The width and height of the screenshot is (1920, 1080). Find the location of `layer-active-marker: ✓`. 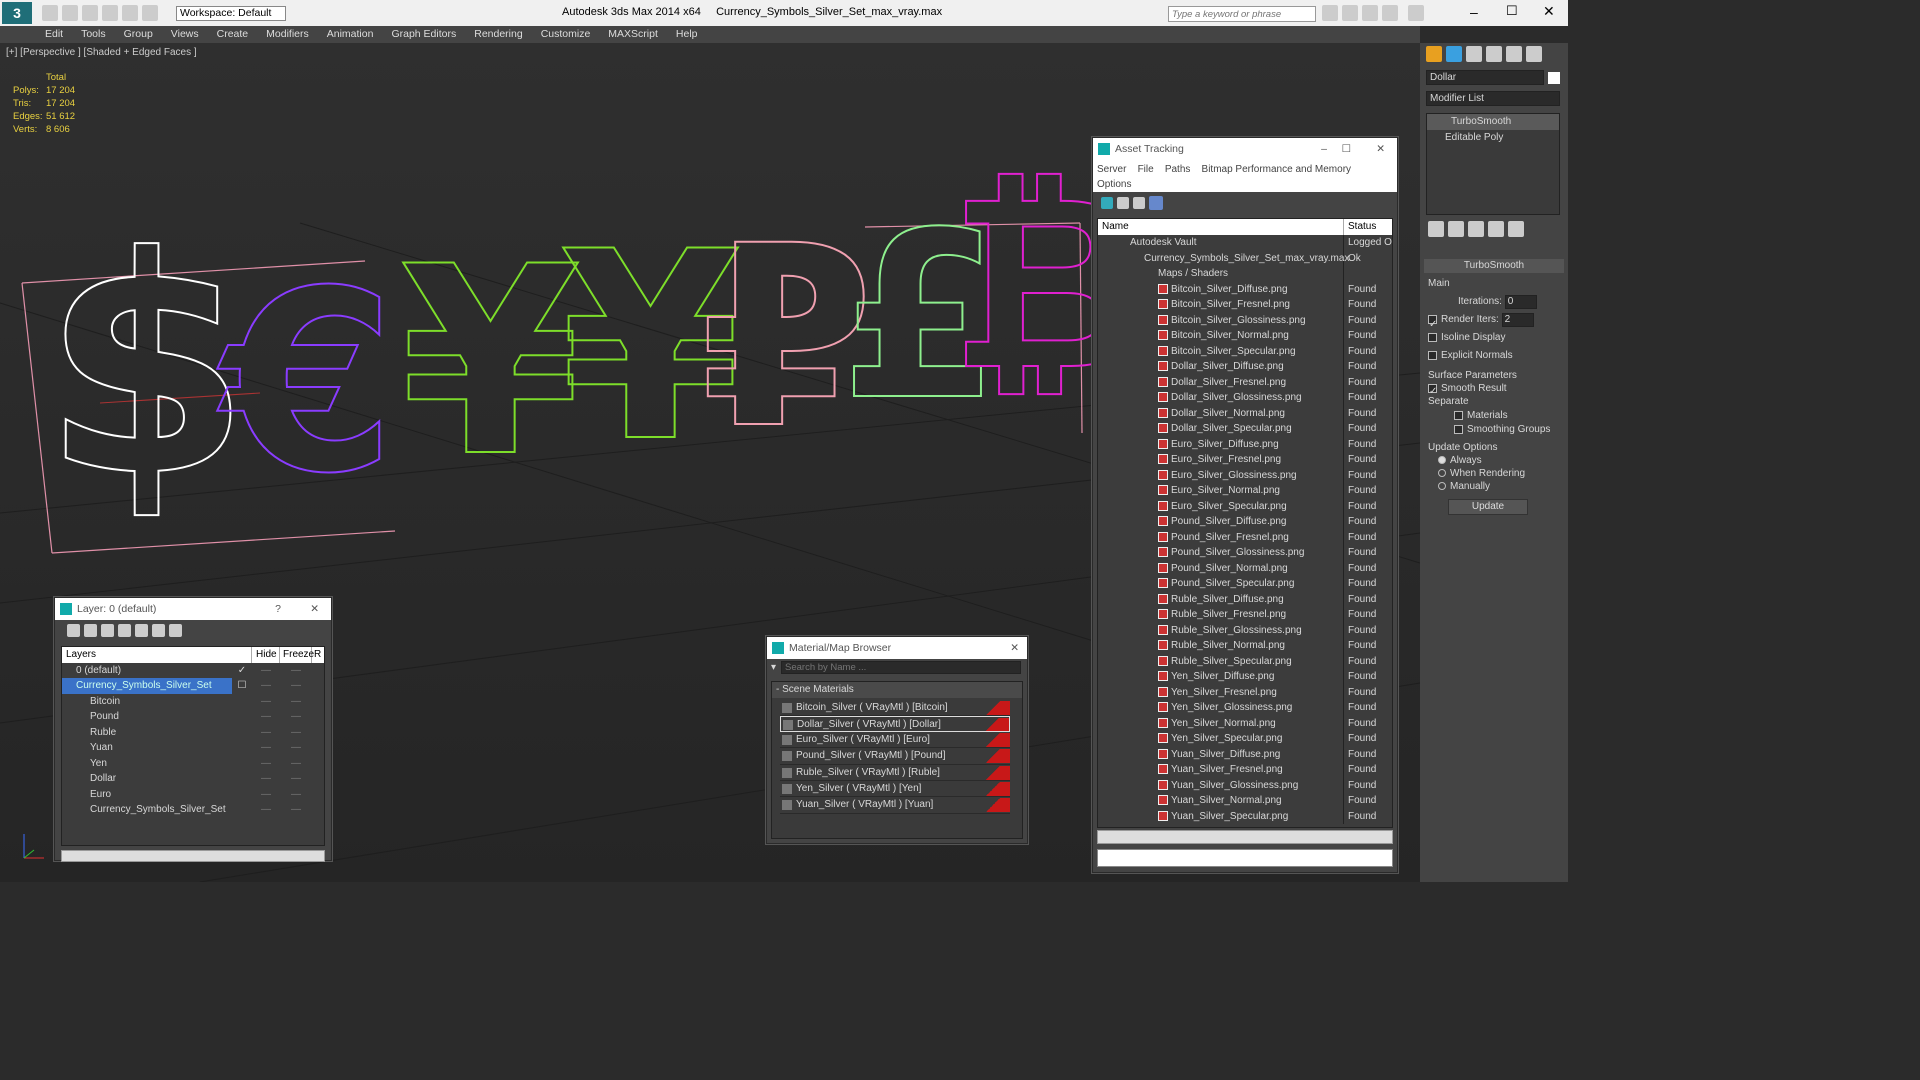

layer-active-marker: ✓ is located at coordinates (242, 671).